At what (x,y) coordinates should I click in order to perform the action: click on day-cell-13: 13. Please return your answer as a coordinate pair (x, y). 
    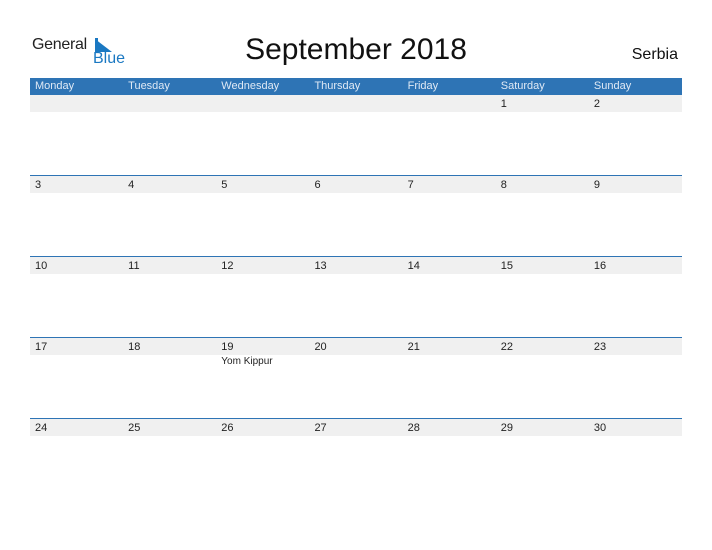
    Looking at the image, I should click on (355, 265).